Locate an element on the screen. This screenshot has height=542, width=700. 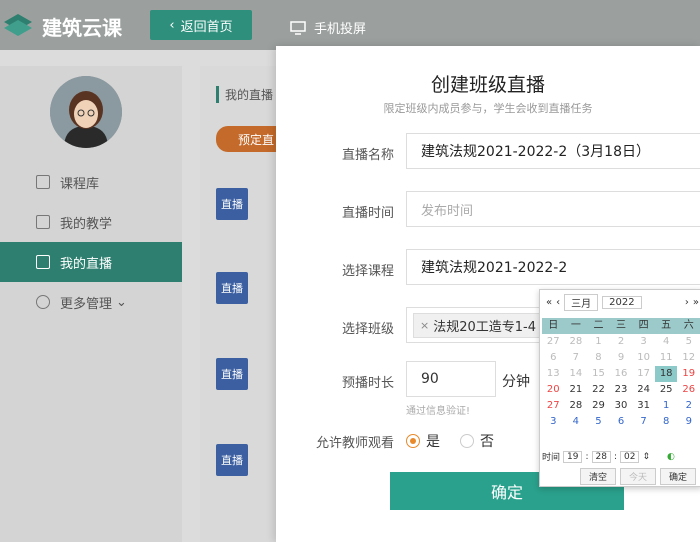
allow-no-radio: 否 is located at coordinates (477, 441).